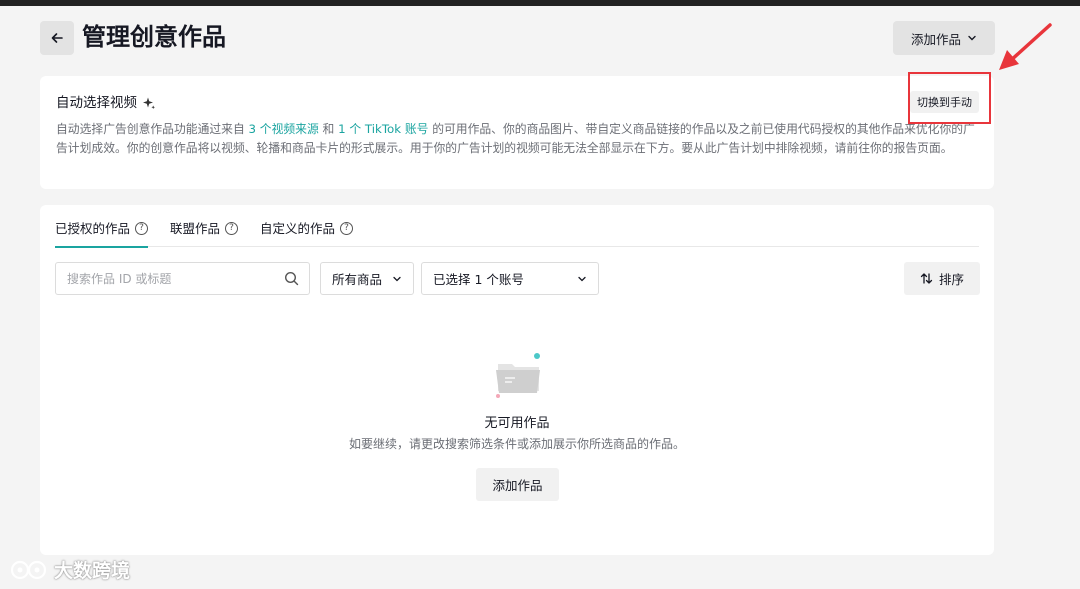 The image size is (1080, 589). What do you see at coordinates (161, 278) in the screenshot?
I see `search-input` at bounding box center [161, 278].